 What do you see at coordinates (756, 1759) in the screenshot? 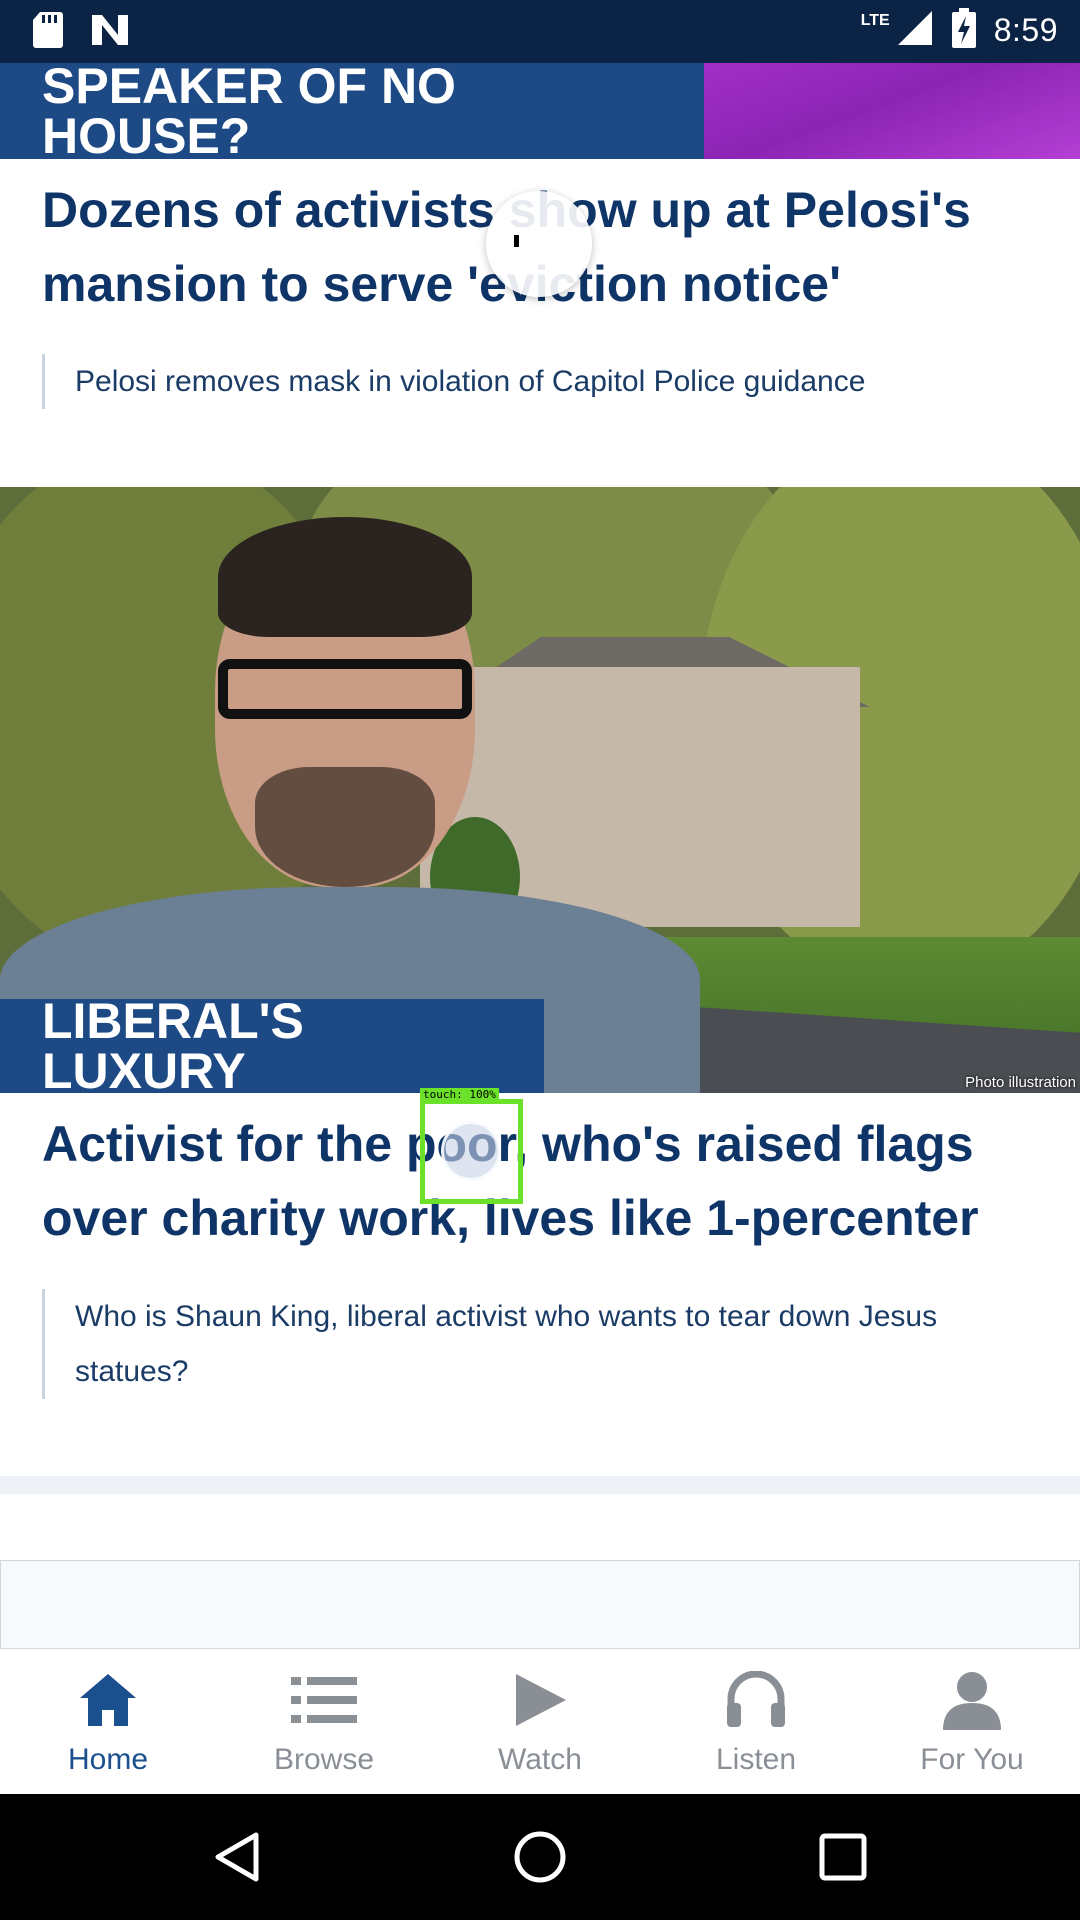
I see `nav-listen-label: Listen` at bounding box center [756, 1759].